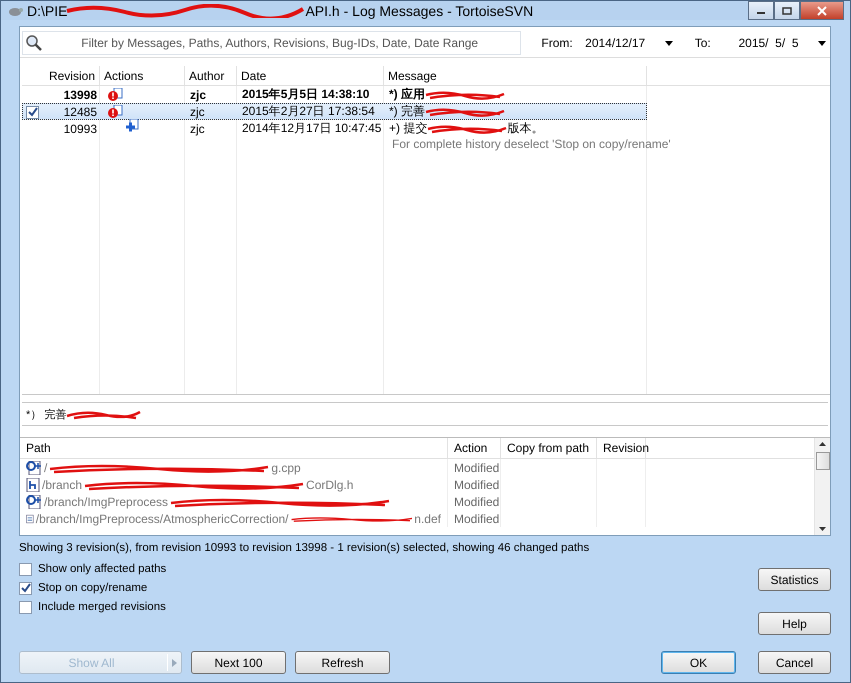  Describe the element at coordinates (417, 467) in the screenshot. I see `path-row: / g.cpp Modified` at that location.